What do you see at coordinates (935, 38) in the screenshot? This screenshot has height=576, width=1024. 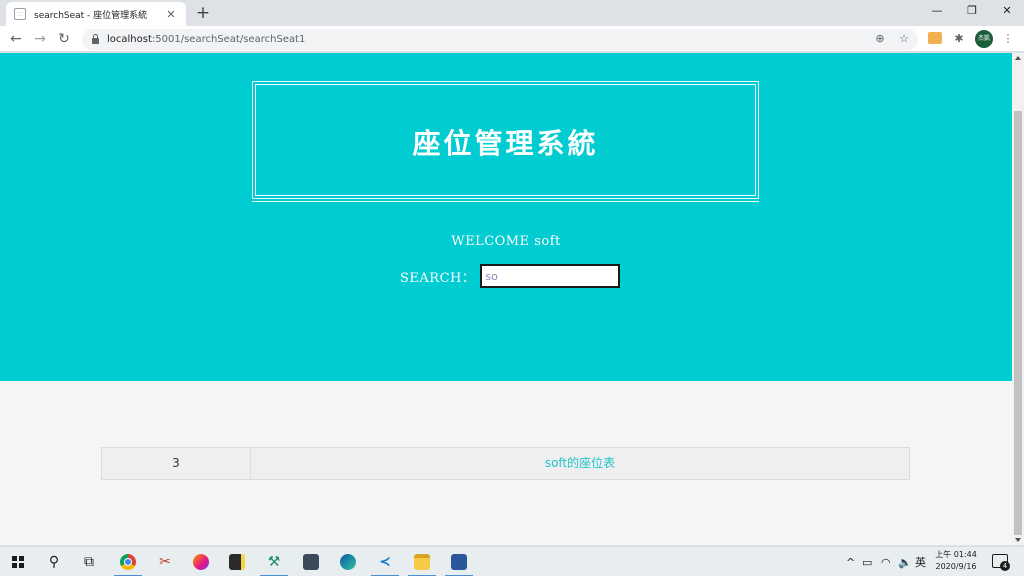 I see `extension-icon` at bounding box center [935, 38].